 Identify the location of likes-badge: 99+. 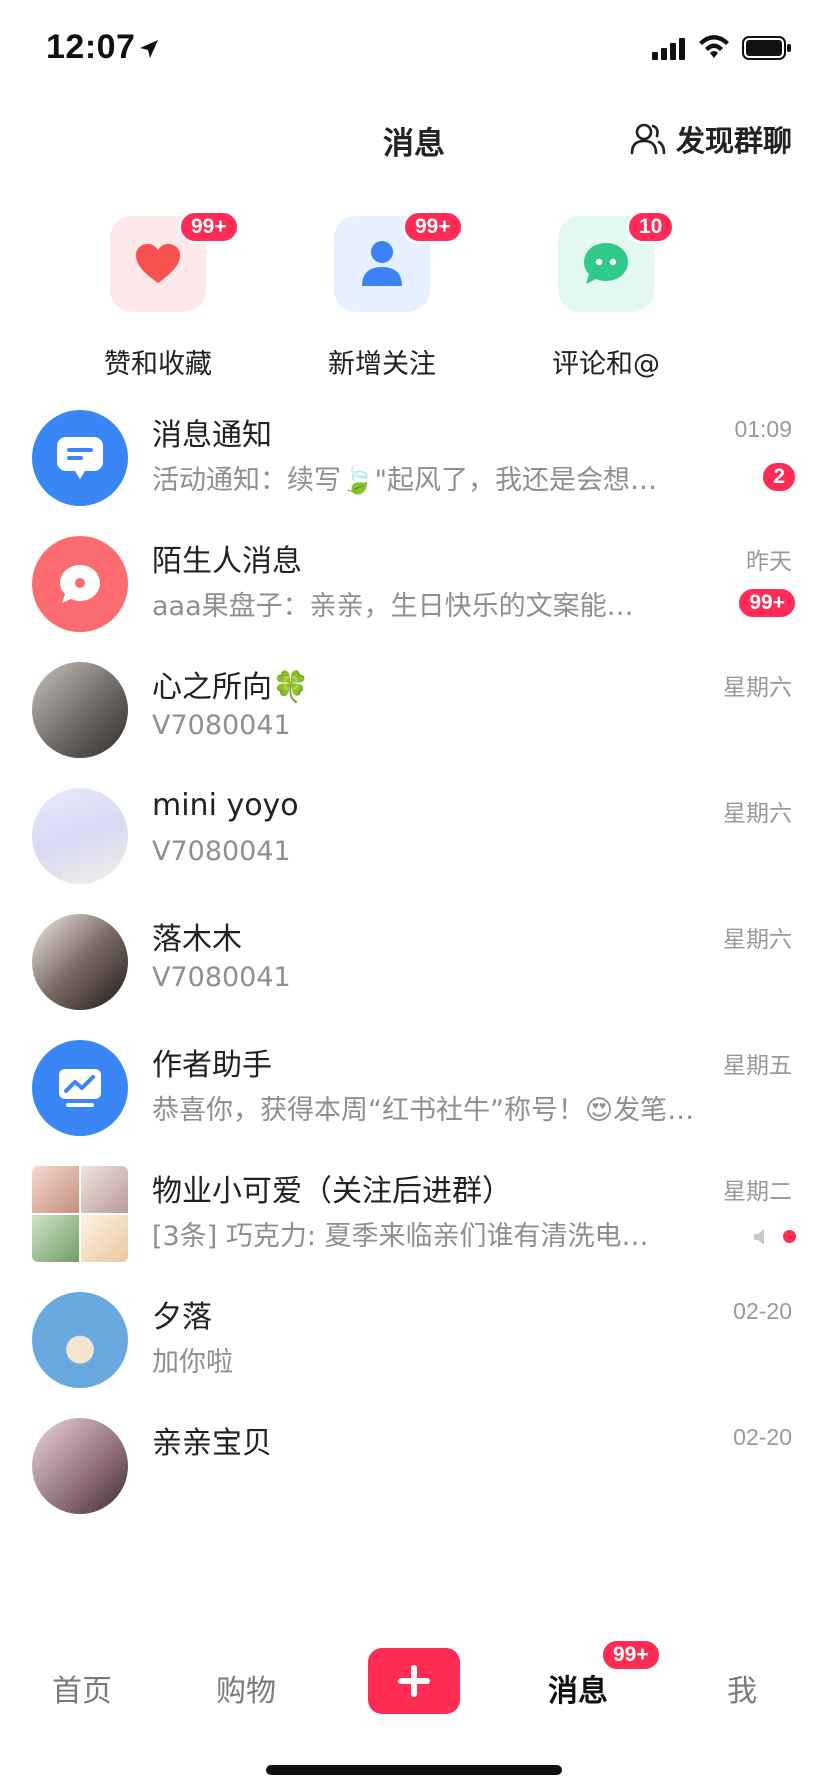
(209, 227).